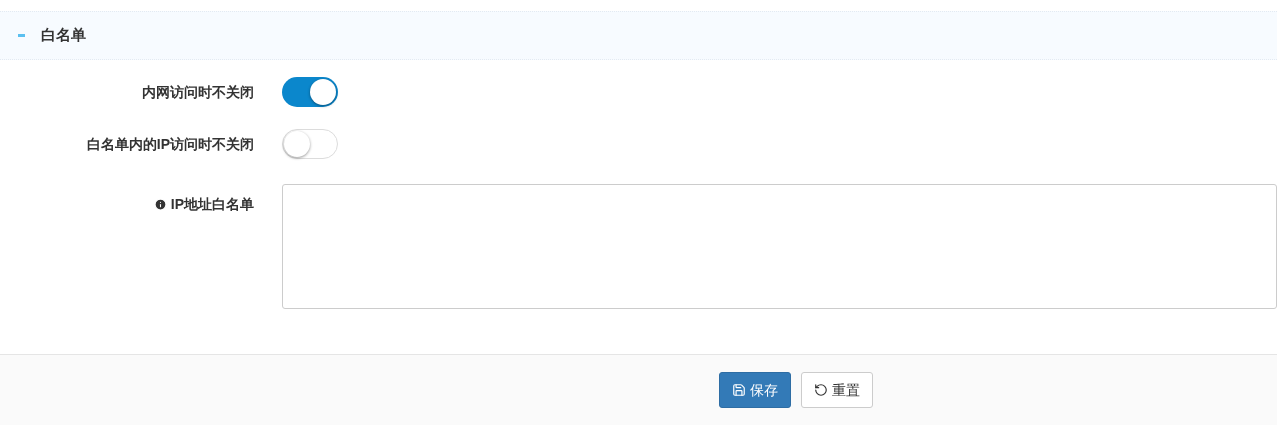 The width and height of the screenshot is (1277, 425). What do you see at coordinates (160, 204) in the screenshot?
I see `info-icon` at bounding box center [160, 204].